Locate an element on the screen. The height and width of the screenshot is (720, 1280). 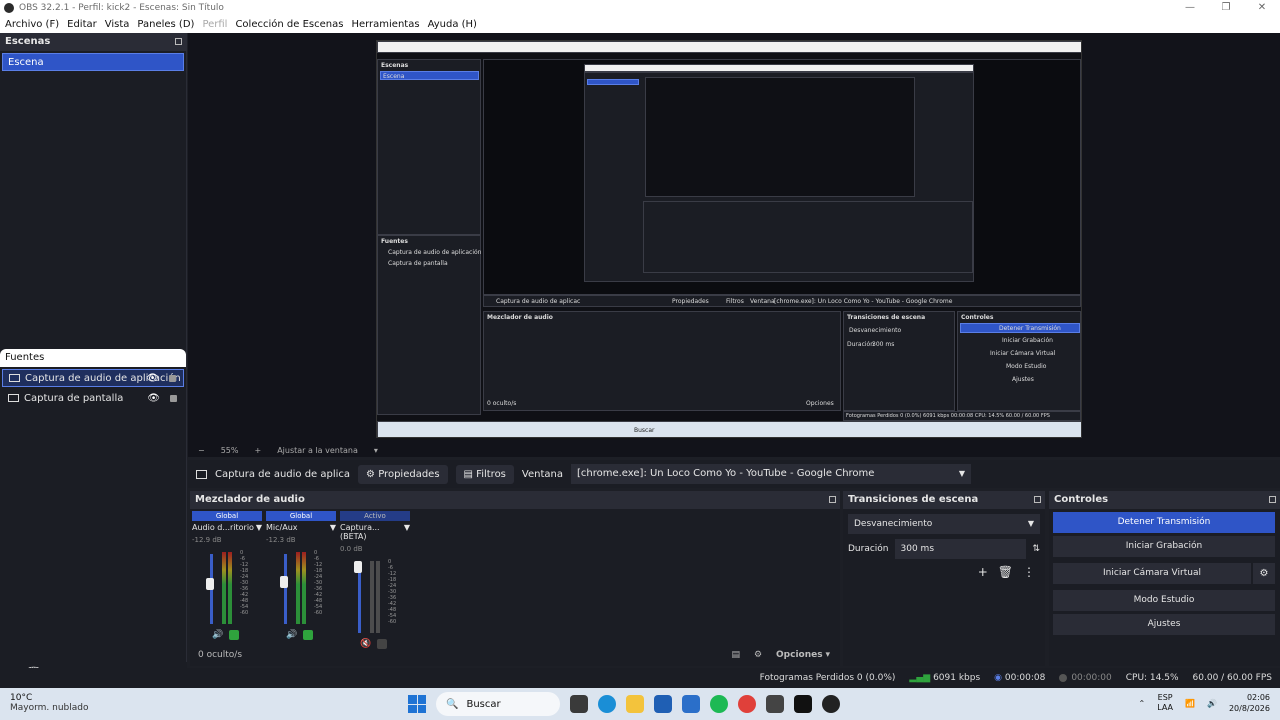
studio-mode-button: Modo Estudio is located at coordinates (1164, 600).